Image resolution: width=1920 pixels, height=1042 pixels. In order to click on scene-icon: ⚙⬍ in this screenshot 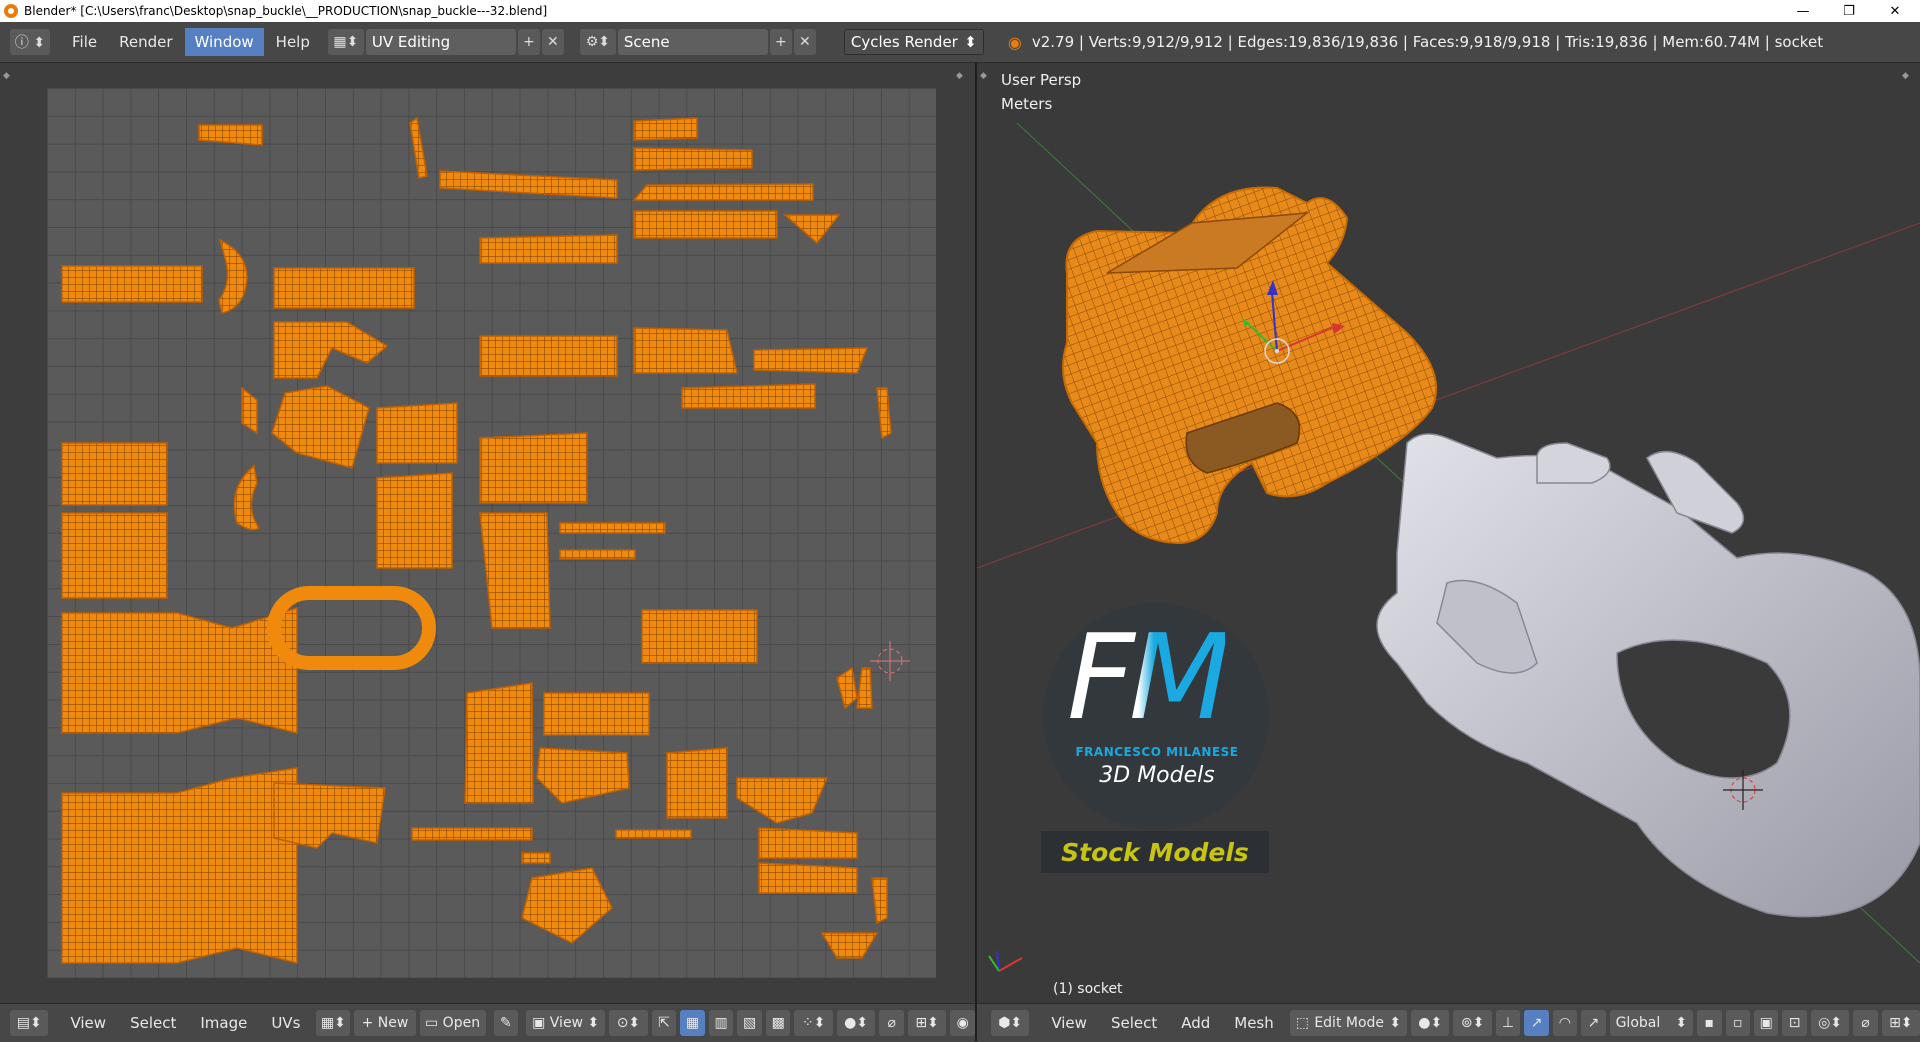, I will do `click(597, 42)`.